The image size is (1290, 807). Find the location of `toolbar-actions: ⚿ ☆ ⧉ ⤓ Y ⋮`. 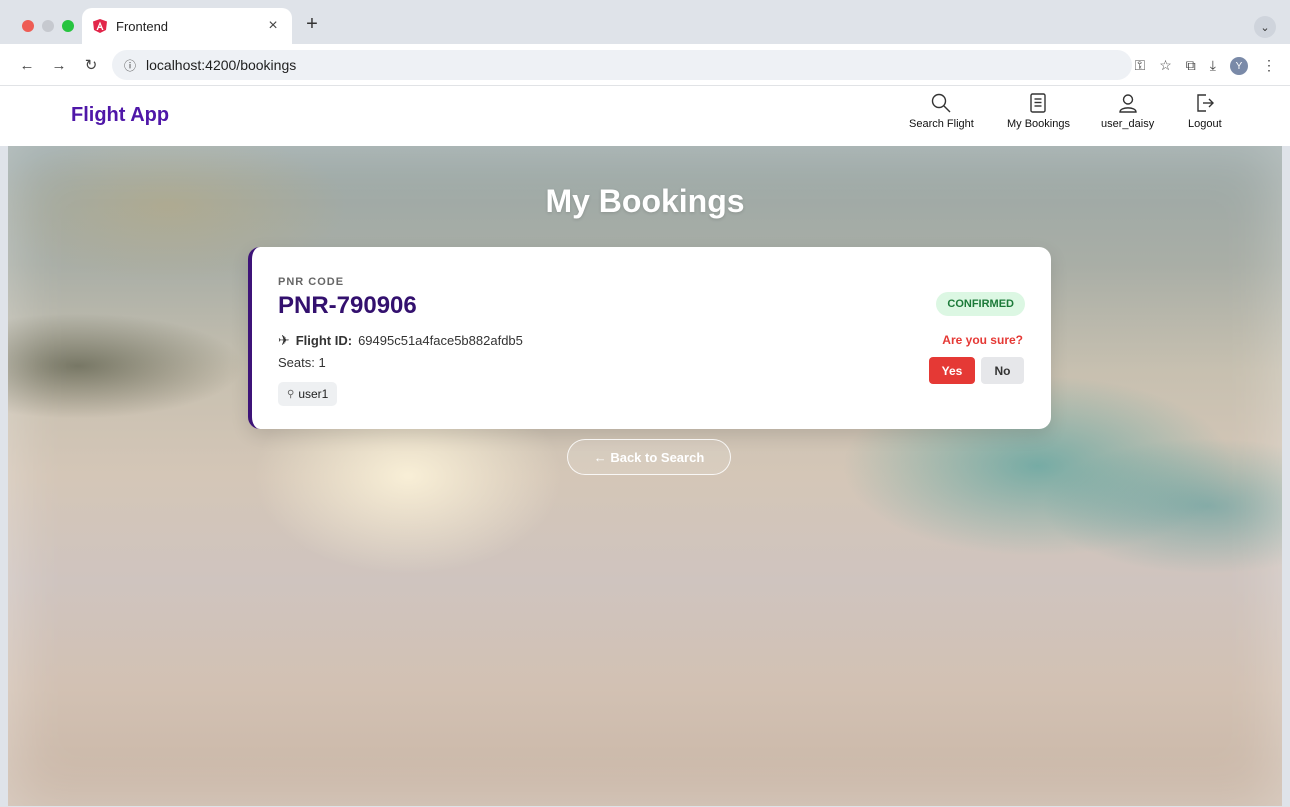

toolbar-actions: ⚿ ☆ ⧉ ⤓ Y ⋮ is located at coordinates (1205, 66).